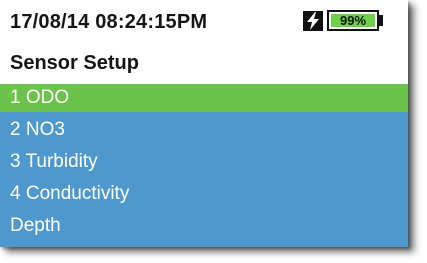  Describe the element at coordinates (40, 97) in the screenshot. I see `menu-item-label: 1 ODO` at that location.